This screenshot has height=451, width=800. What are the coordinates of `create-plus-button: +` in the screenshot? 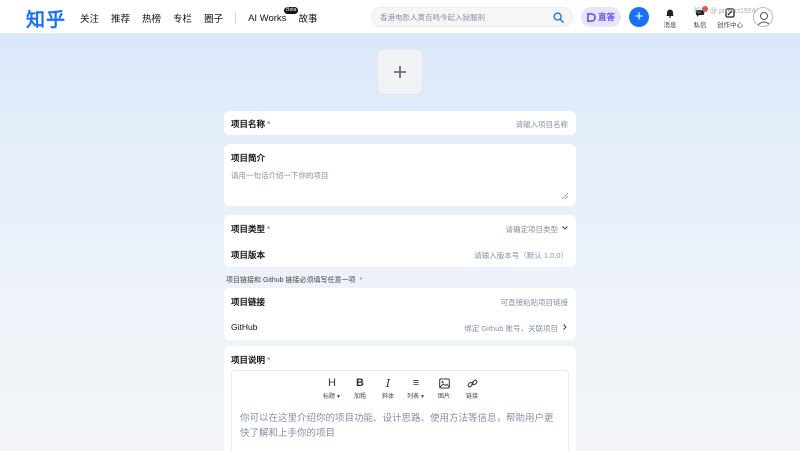 It's located at (639, 17).